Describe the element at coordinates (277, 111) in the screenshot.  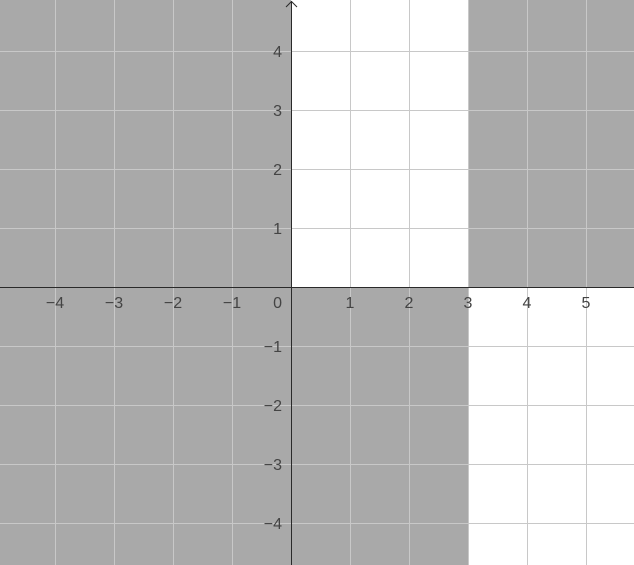
I see `y-tick-label: 3` at that location.